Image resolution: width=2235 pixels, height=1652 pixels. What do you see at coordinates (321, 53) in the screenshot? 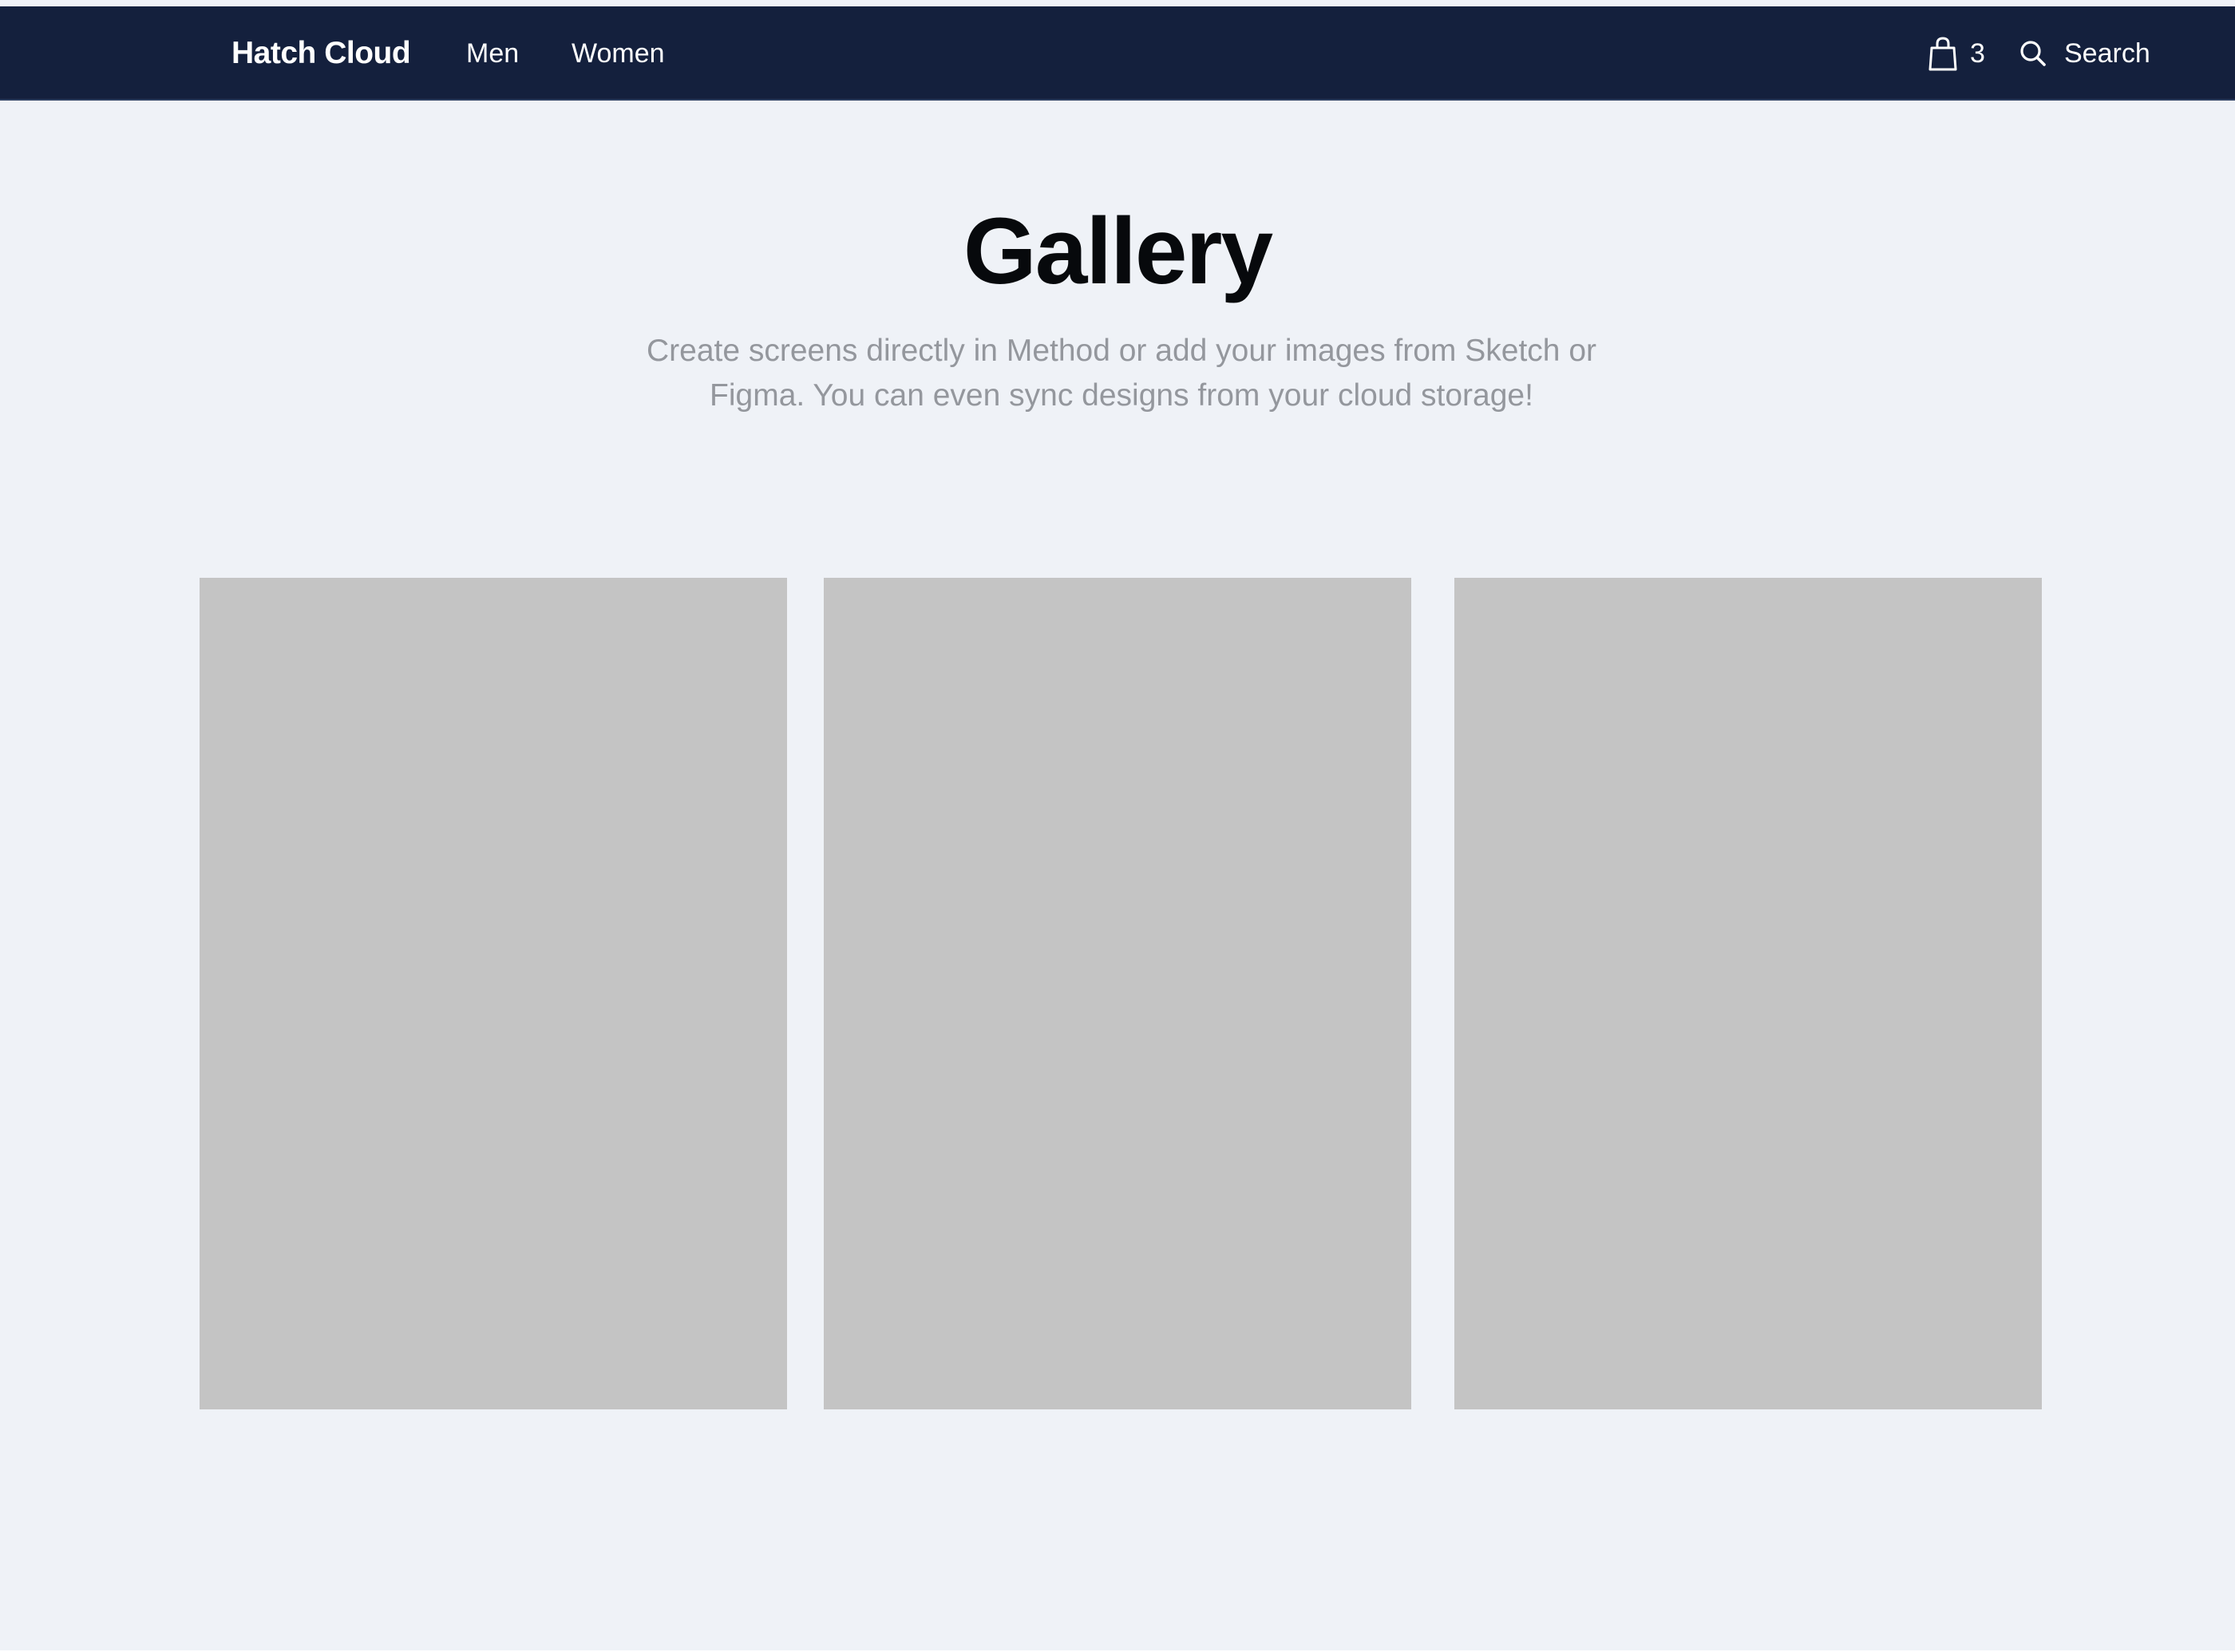
I see `brand-logo-link: Hatch Cloud` at bounding box center [321, 53].